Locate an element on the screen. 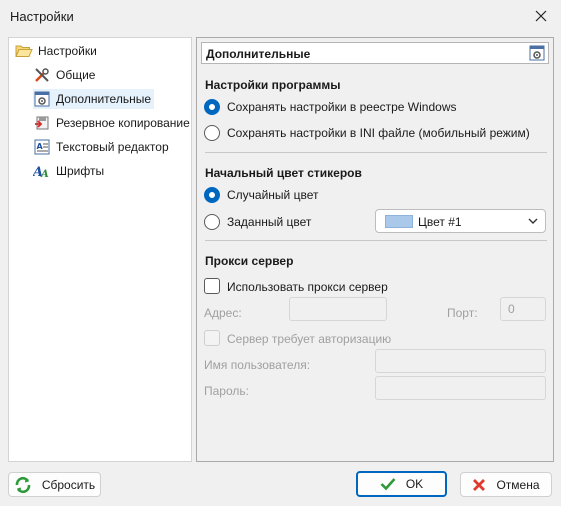 Image resolution: width=561 pixels, height=506 pixels. close-button is located at coordinates (541, 16).